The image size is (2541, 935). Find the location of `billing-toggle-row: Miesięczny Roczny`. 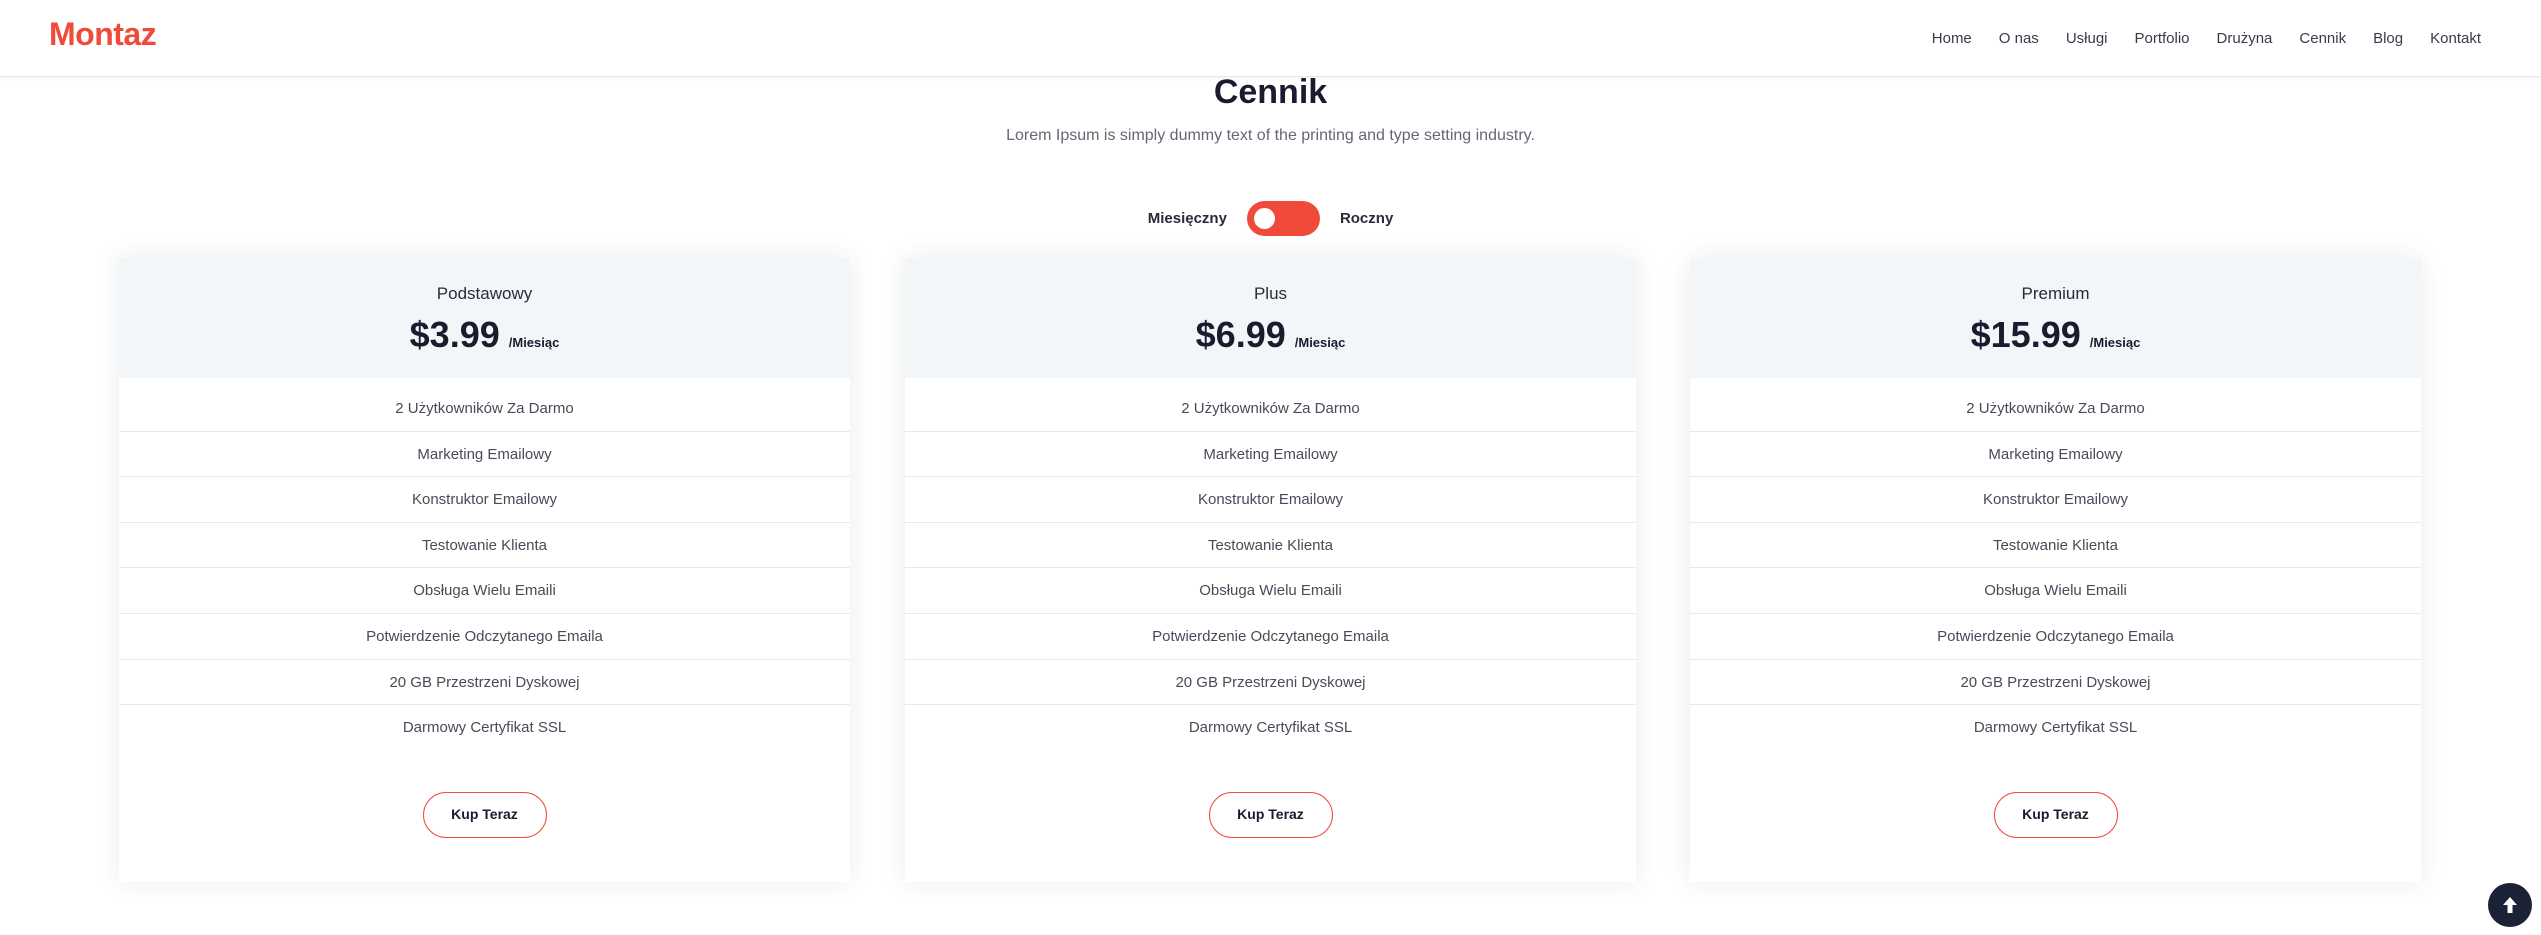

billing-toggle-row: Miesięczny Roczny is located at coordinates (1270, 218).